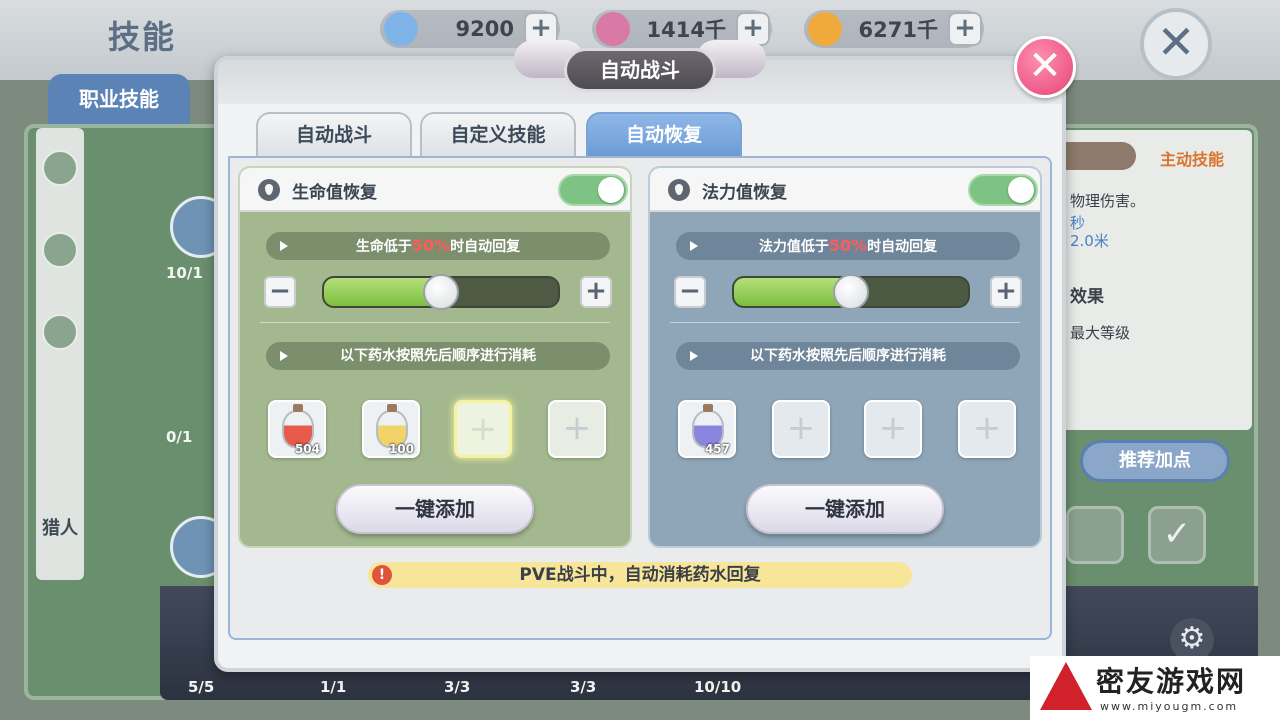 This screenshot has height=720, width=1280. Describe the element at coordinates (179, 437) in the screenshot. I see `skill-counter: 0/1` at that location.